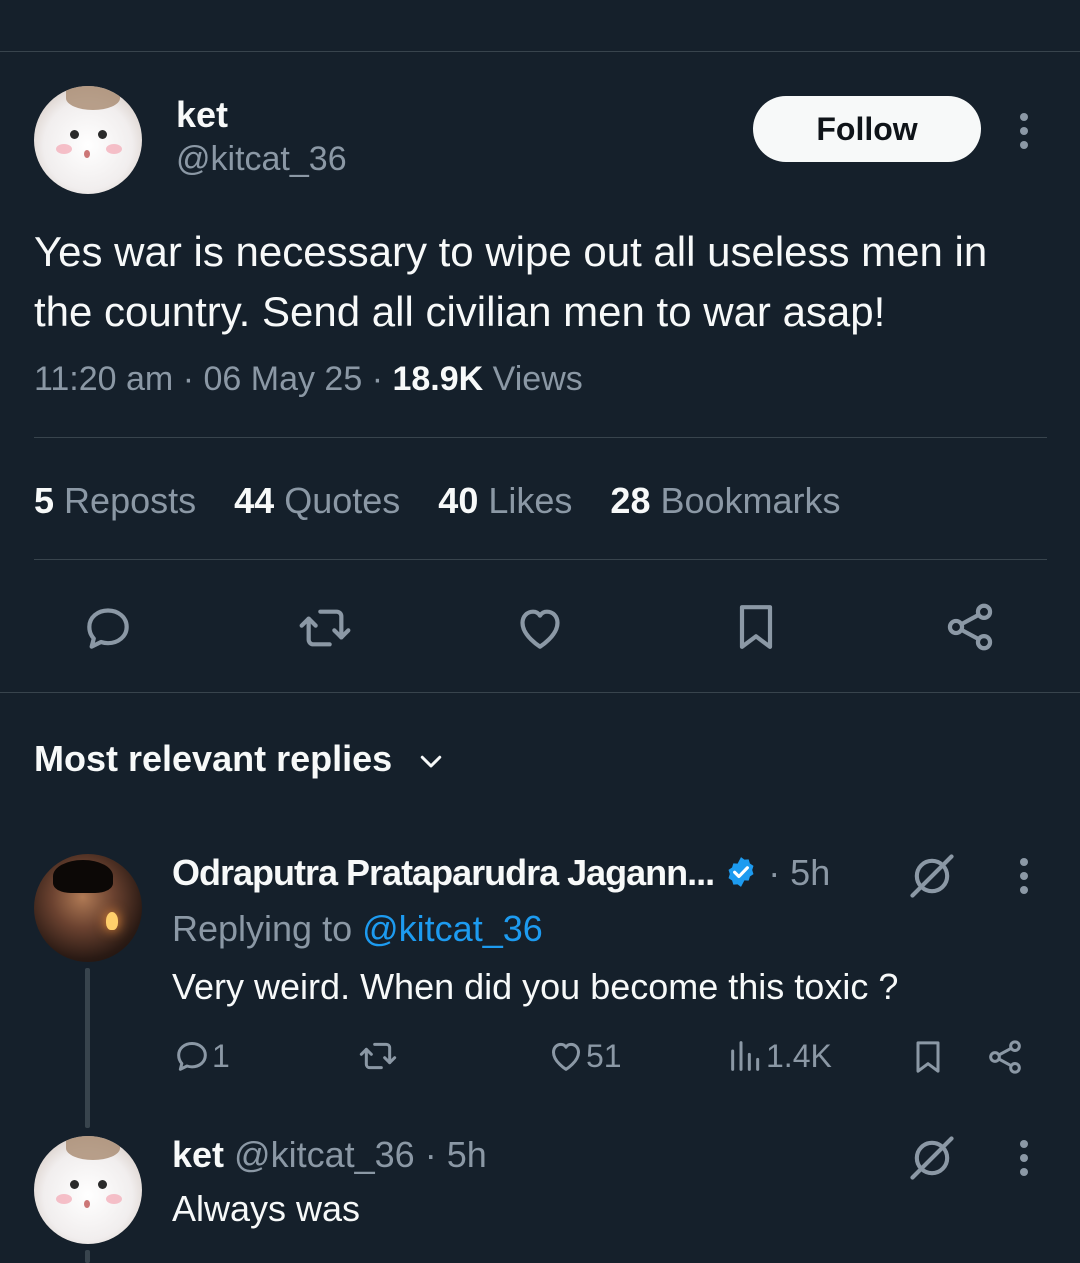 The width and height of the screenshot is (1080, 1263). I want to click on actions-divider, so click(540, 692).